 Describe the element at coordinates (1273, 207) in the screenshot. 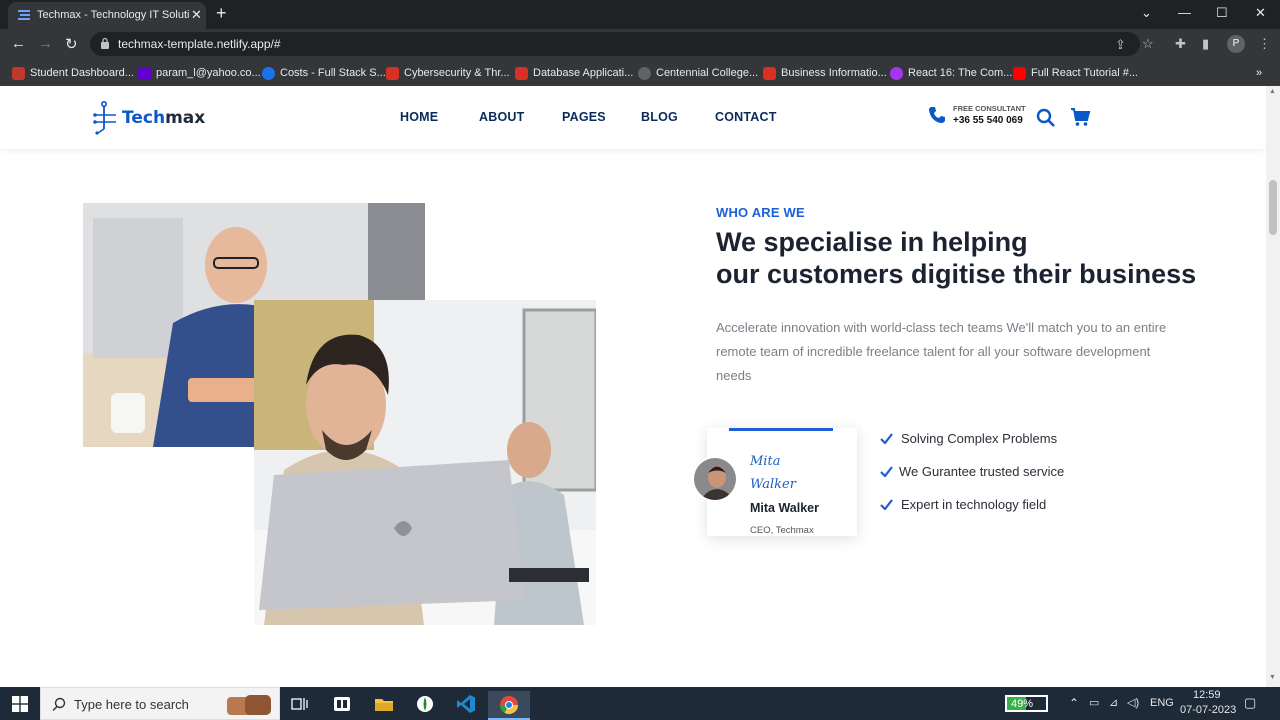

I see `scrollbar-thumb` at that location.